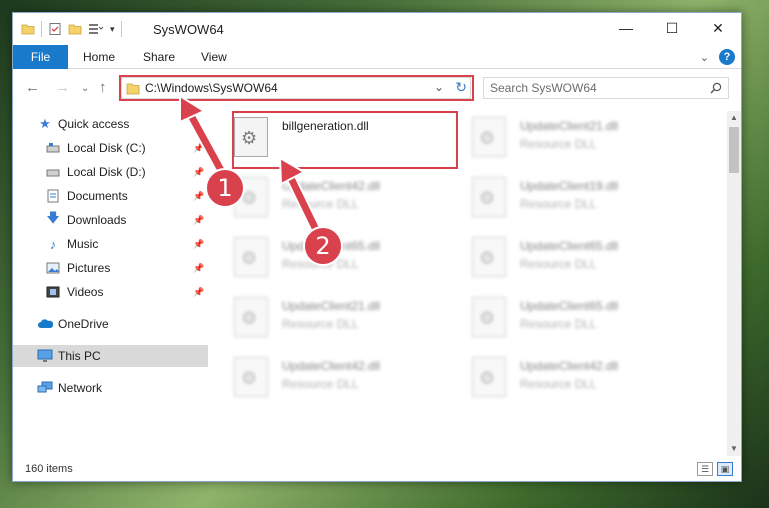  Describe the element at coordinates (121, 29) in the screenshot. I see `toolbar-separator` at that location.